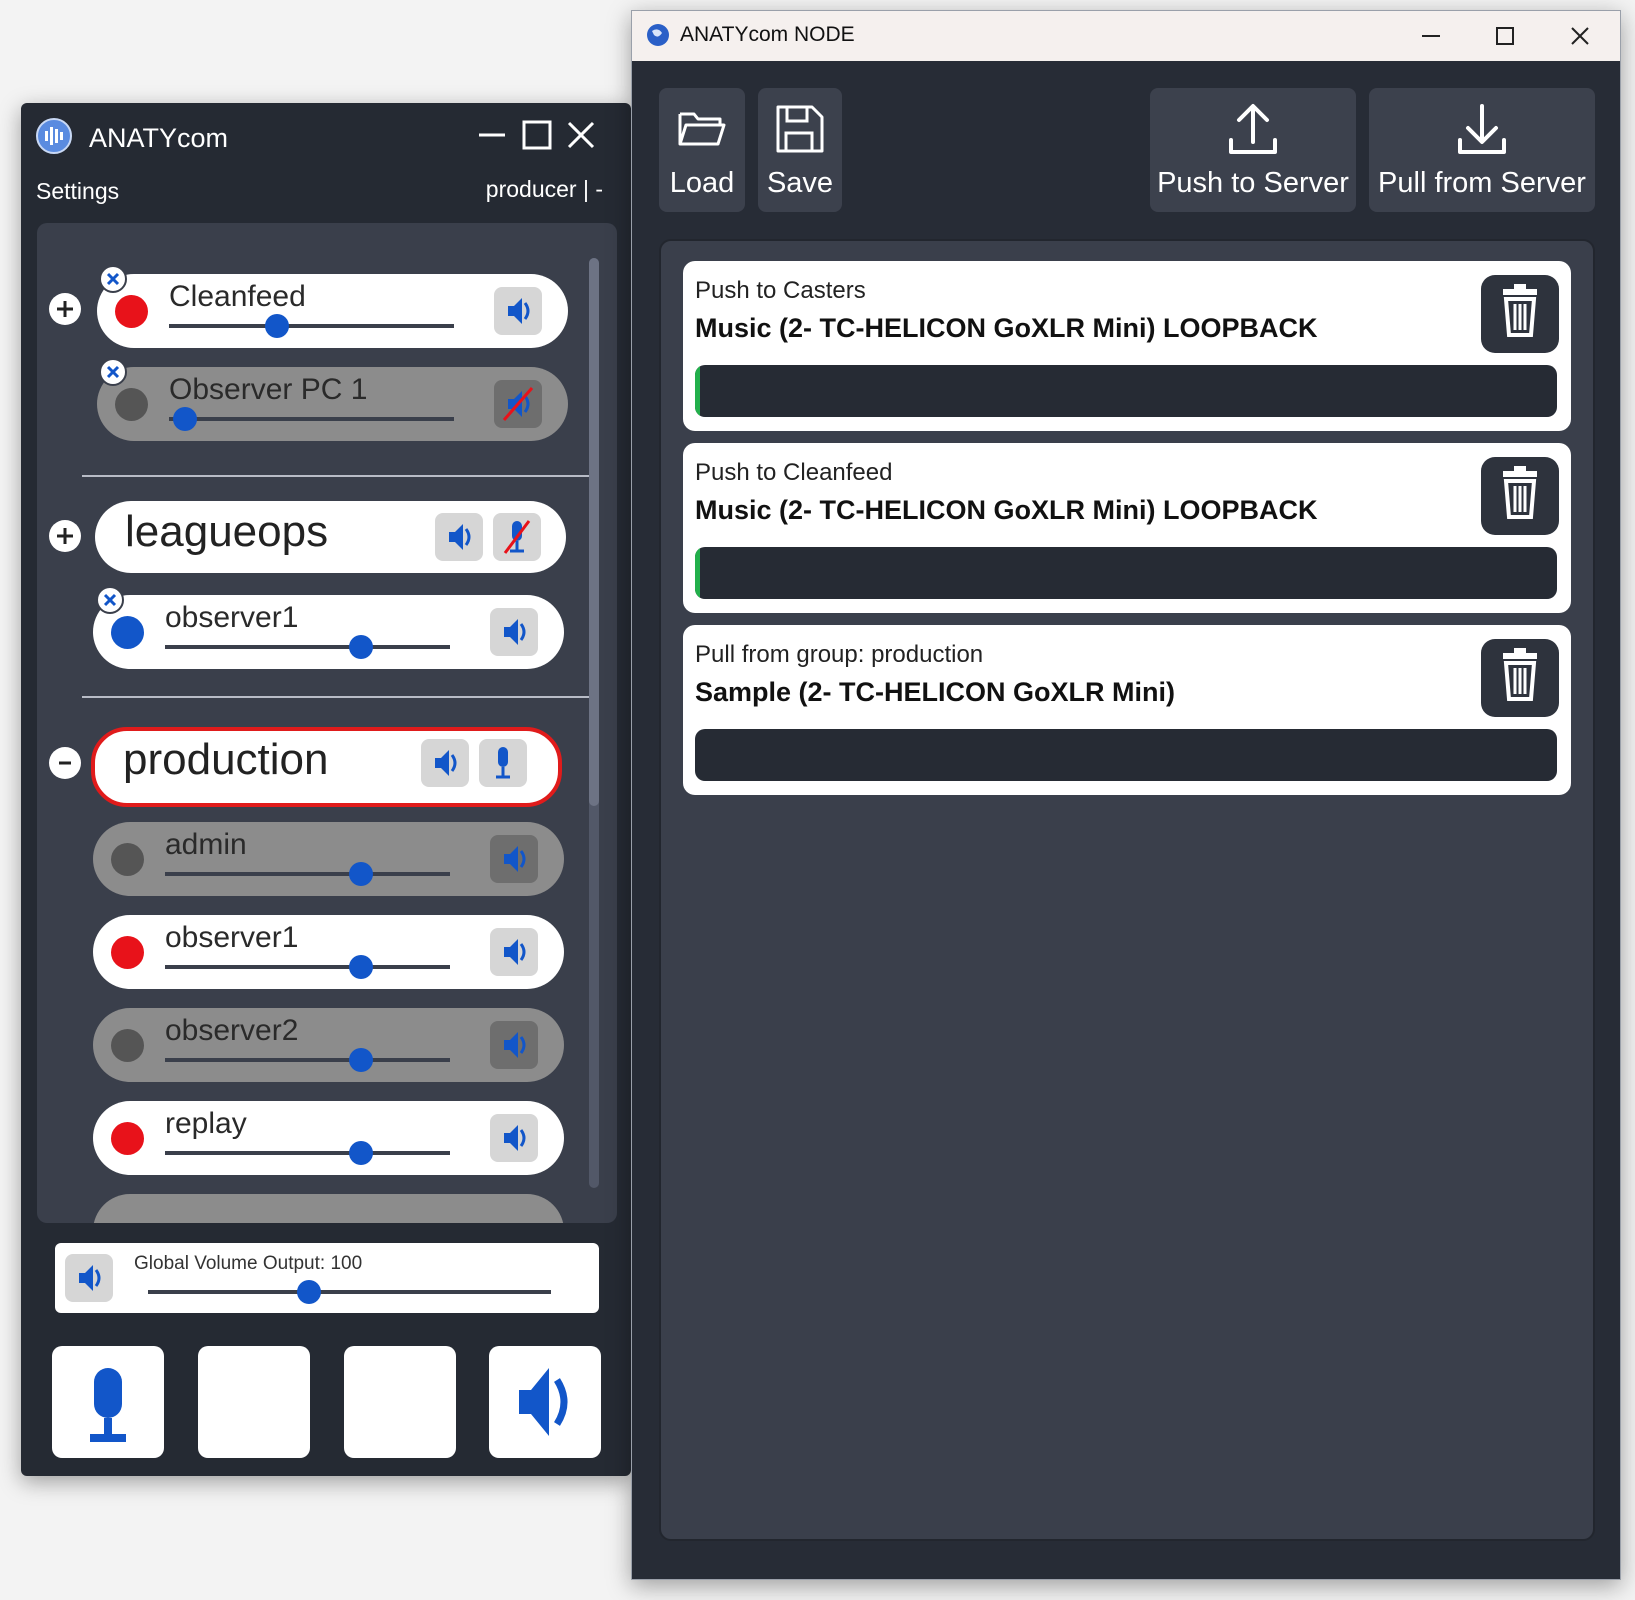 The height and width of the screenshot is (1600, 1635). I want to click on route-device: Sample (2- TC-HELICON GoXLR Mini), so click(935, 692).